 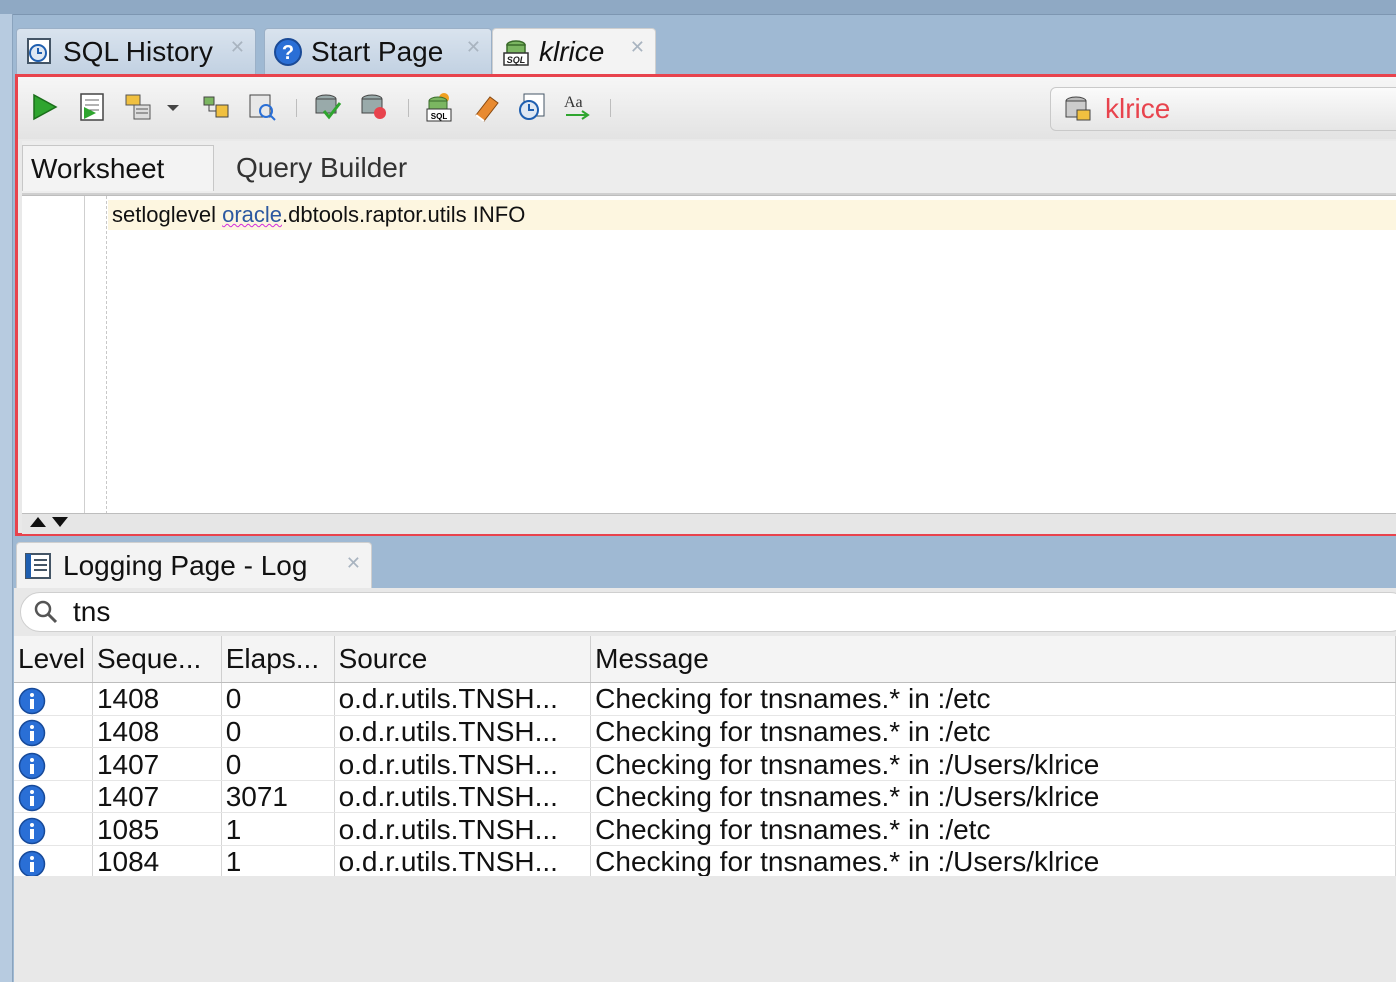 I want to click on dropdown-arrow-icon, so click(x=173, y=107).